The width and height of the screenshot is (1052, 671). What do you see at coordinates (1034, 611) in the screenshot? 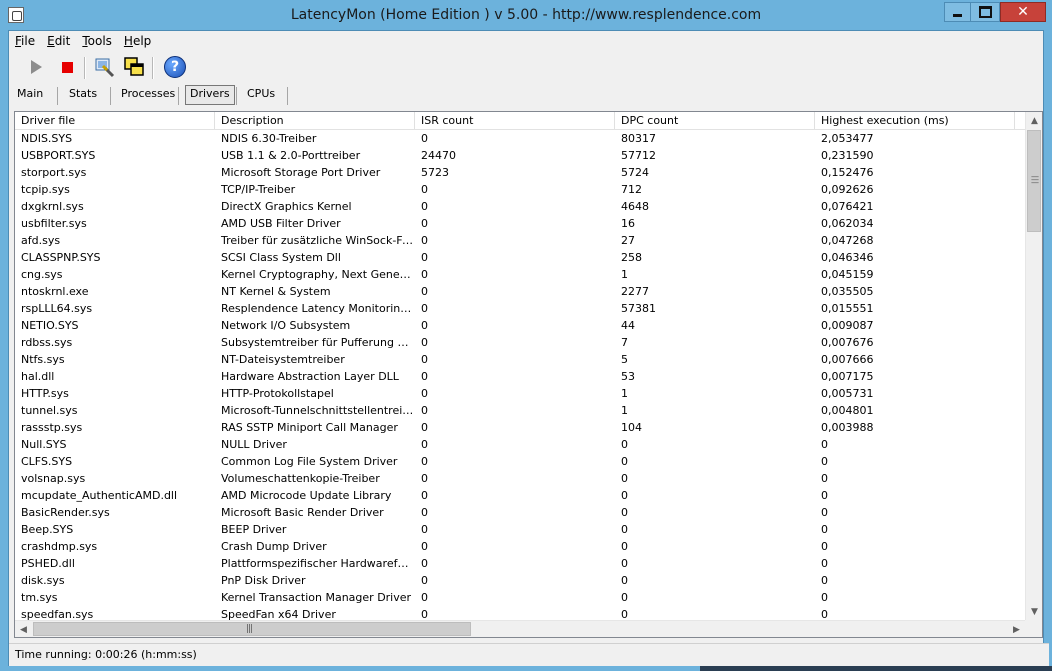
I see `scroll-down-icon: ▼` at bounding box center [1034, 611].